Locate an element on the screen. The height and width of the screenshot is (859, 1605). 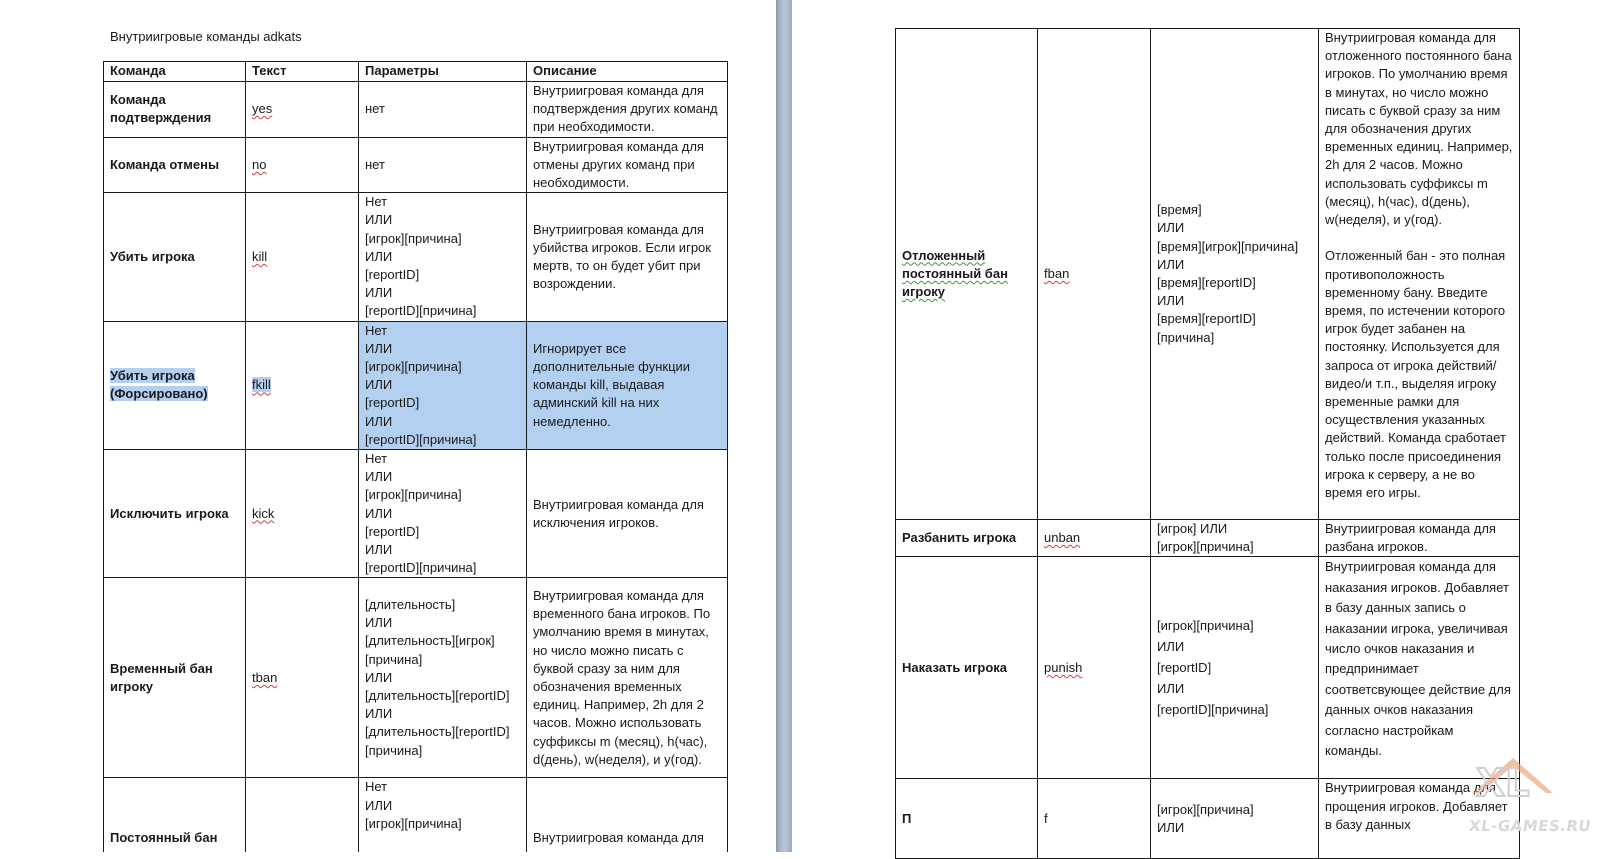
command-name-cell: Убить игрока (Форсировано) is located at coordinates (174, 385).